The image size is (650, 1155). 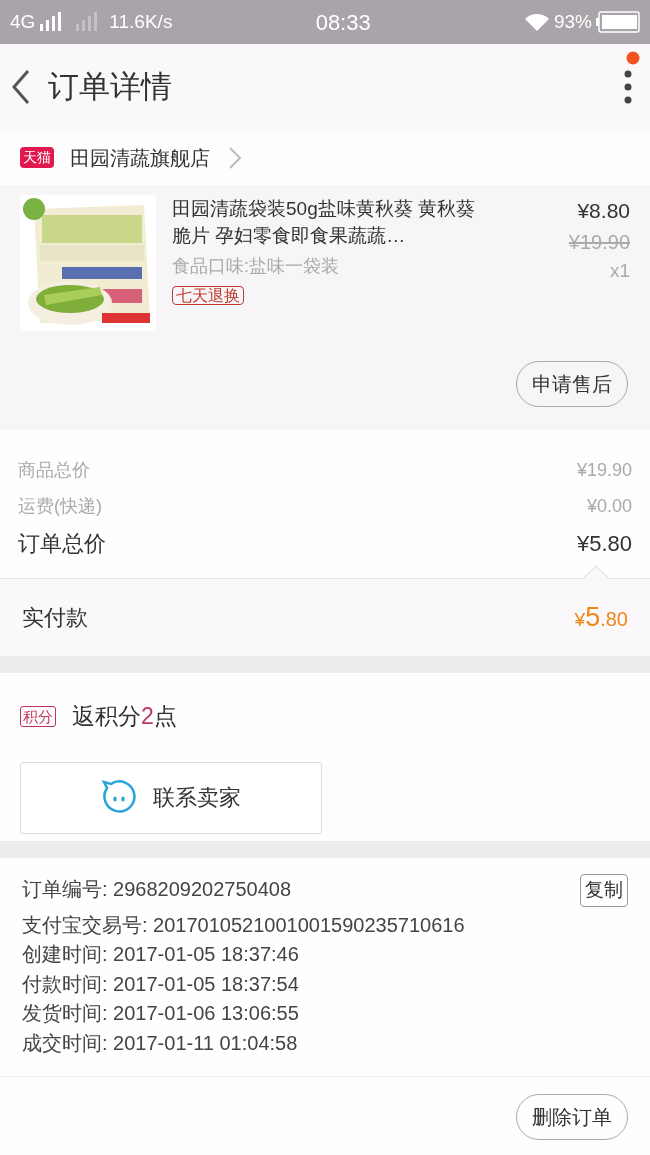 What do you see at coordinates (618, 22) in the screenshot?
I see `battery-icon` at bounding box center [618, 22].